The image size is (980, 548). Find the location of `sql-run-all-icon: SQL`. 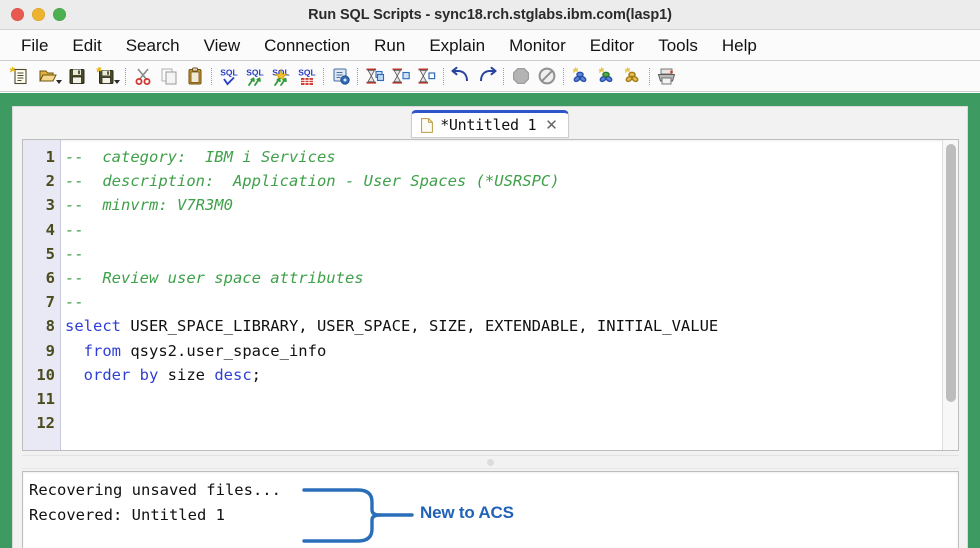

sql-run-all-icon: SQL is located at coordinates (254, 76).